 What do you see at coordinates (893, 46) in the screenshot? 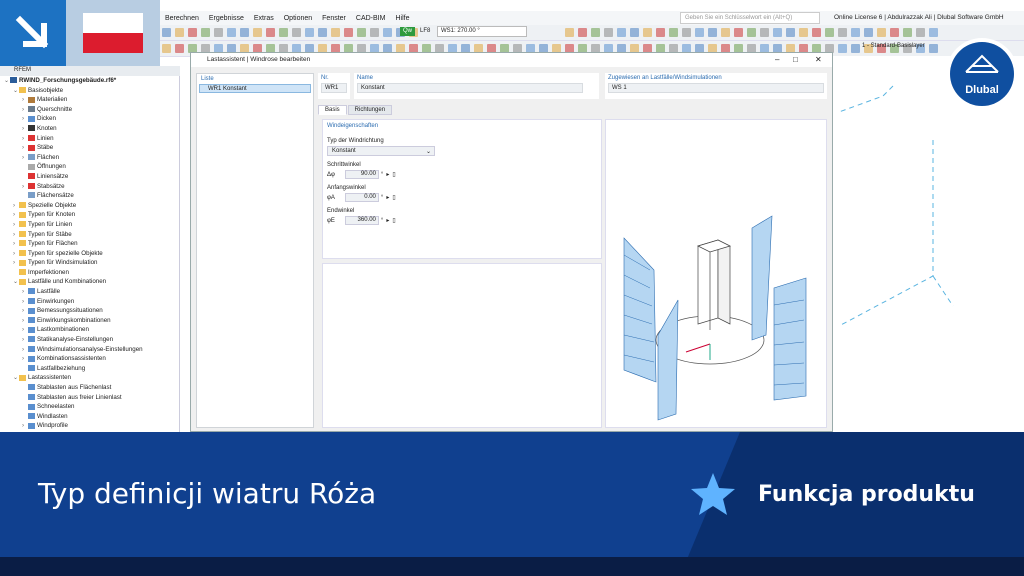
I see `layer-select: 1 - Standard-Basislayer` at bounding box center [893, 46].